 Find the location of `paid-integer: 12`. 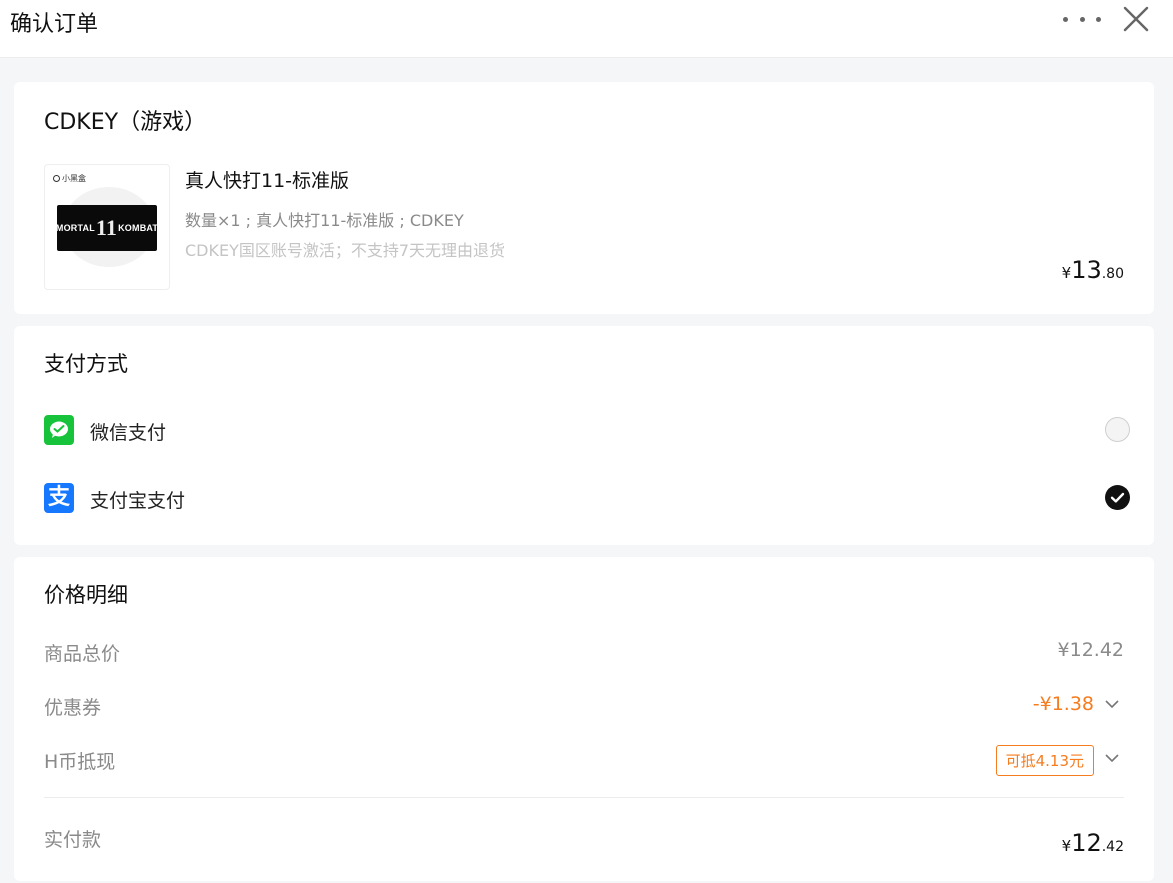

paid-integer: 12 is located at coordinates (1086, 843).